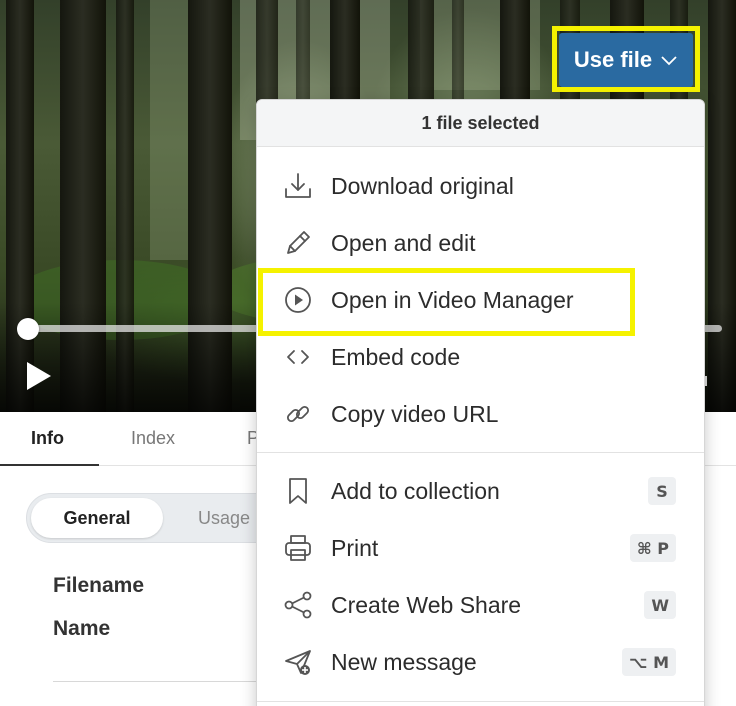 This screenshot has width=736, height=706. Describe the element at coordinates (298, 300) in the screenshot. I see `play-circle-icon` at that location.